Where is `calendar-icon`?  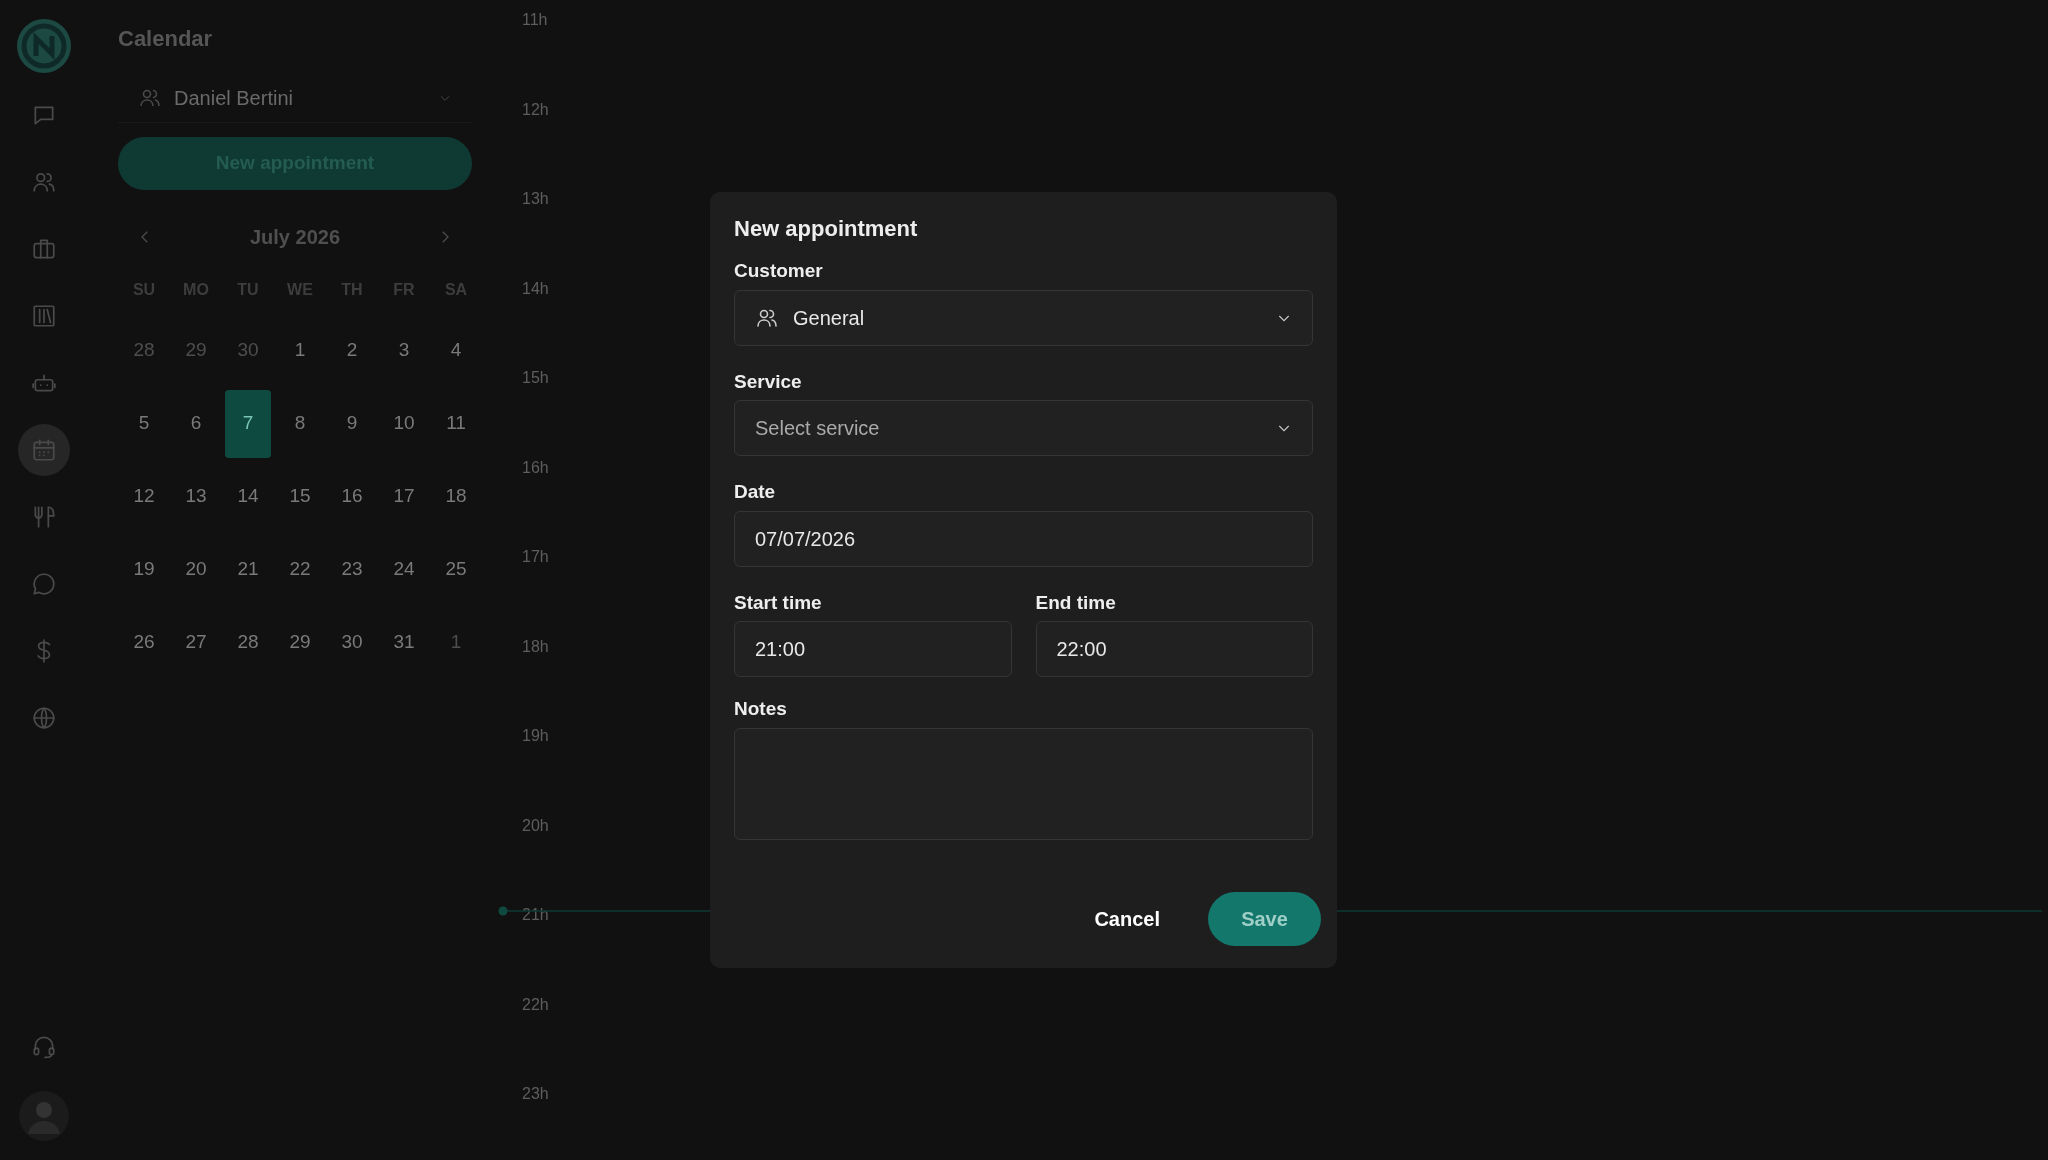 calendar-icon is located at coordinates (44, 450).